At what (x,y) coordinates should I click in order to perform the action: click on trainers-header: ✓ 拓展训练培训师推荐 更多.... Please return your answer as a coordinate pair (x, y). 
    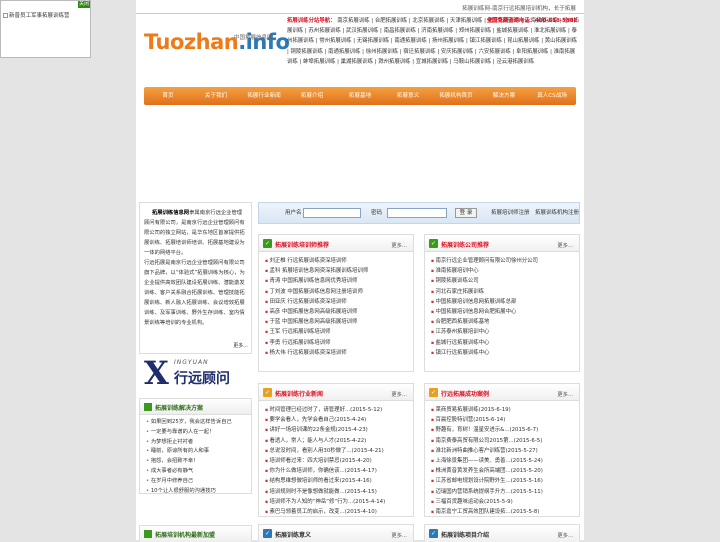
    Looking at the image, I should click on (336, 243).